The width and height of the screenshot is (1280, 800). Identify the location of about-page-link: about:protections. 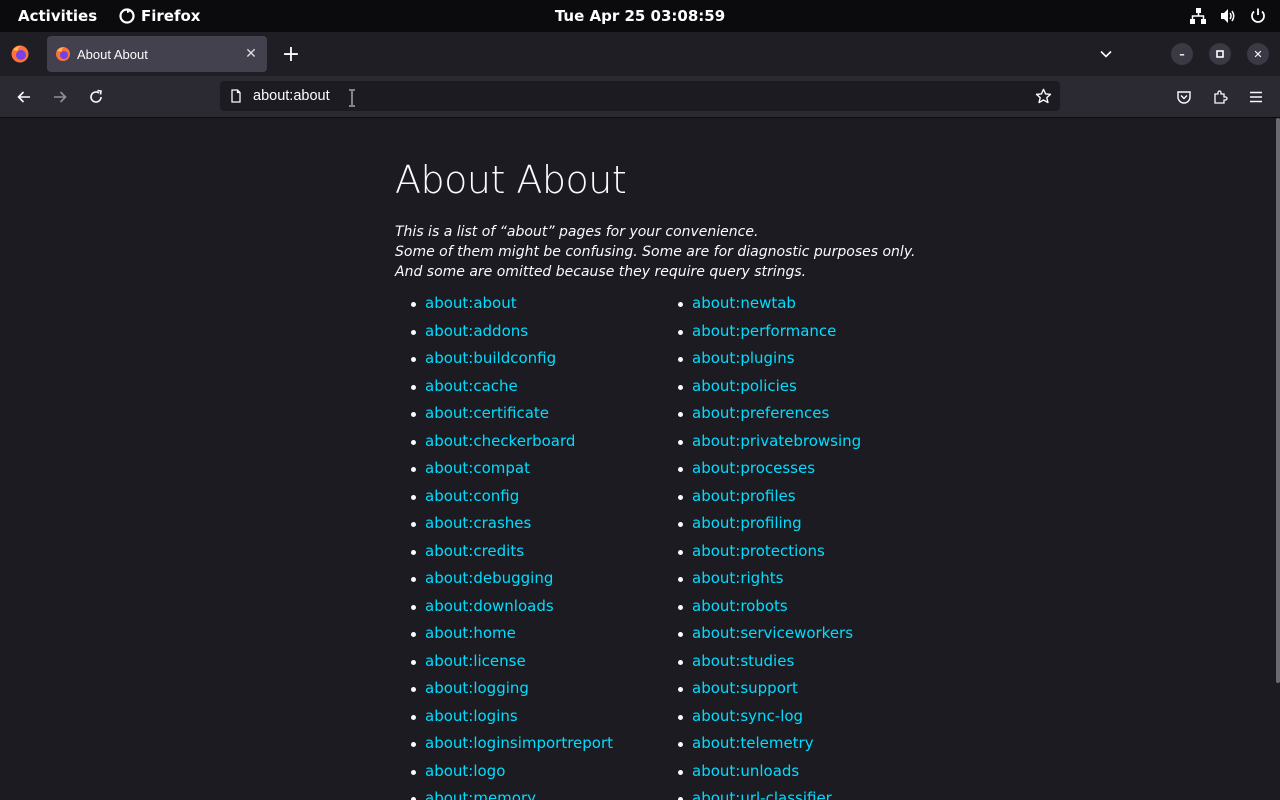
(758, 551).